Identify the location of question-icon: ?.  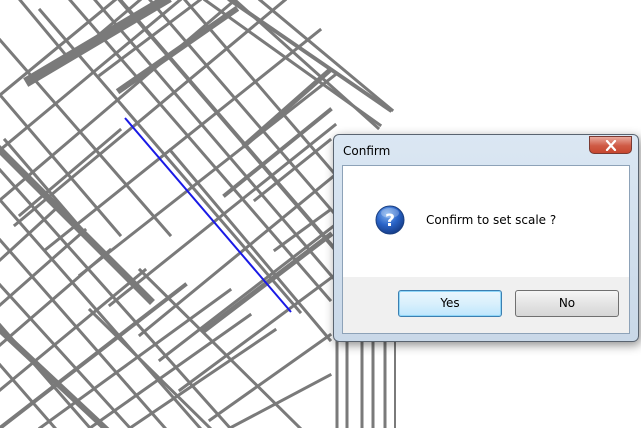
(390, 220).